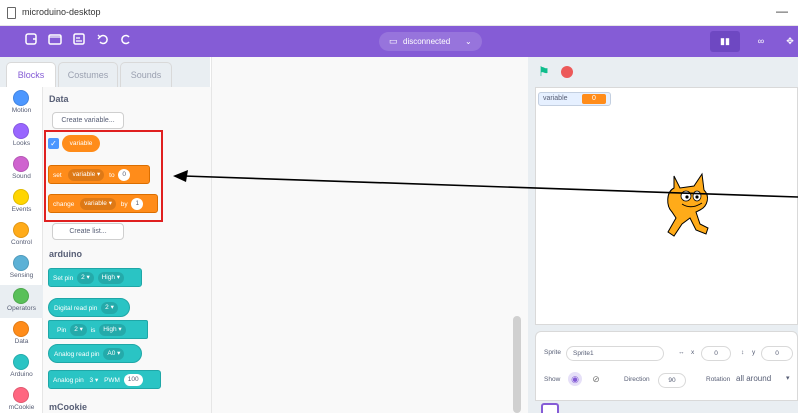 This screenshot has height=413, width=798. What do you see at coordinates (21, 308) in the screenshot?
I see `category-label: Operators` at bounding box center [21, 308].